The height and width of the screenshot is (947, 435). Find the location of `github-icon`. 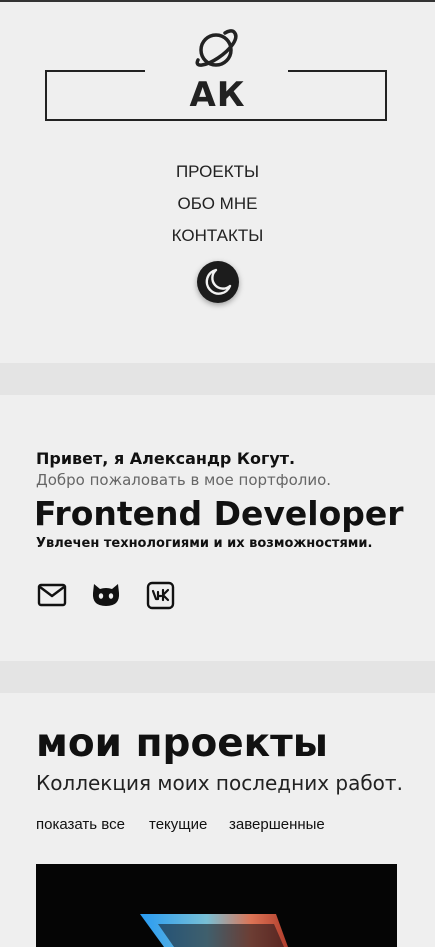

github-icon is located at coordinates (106, 595).